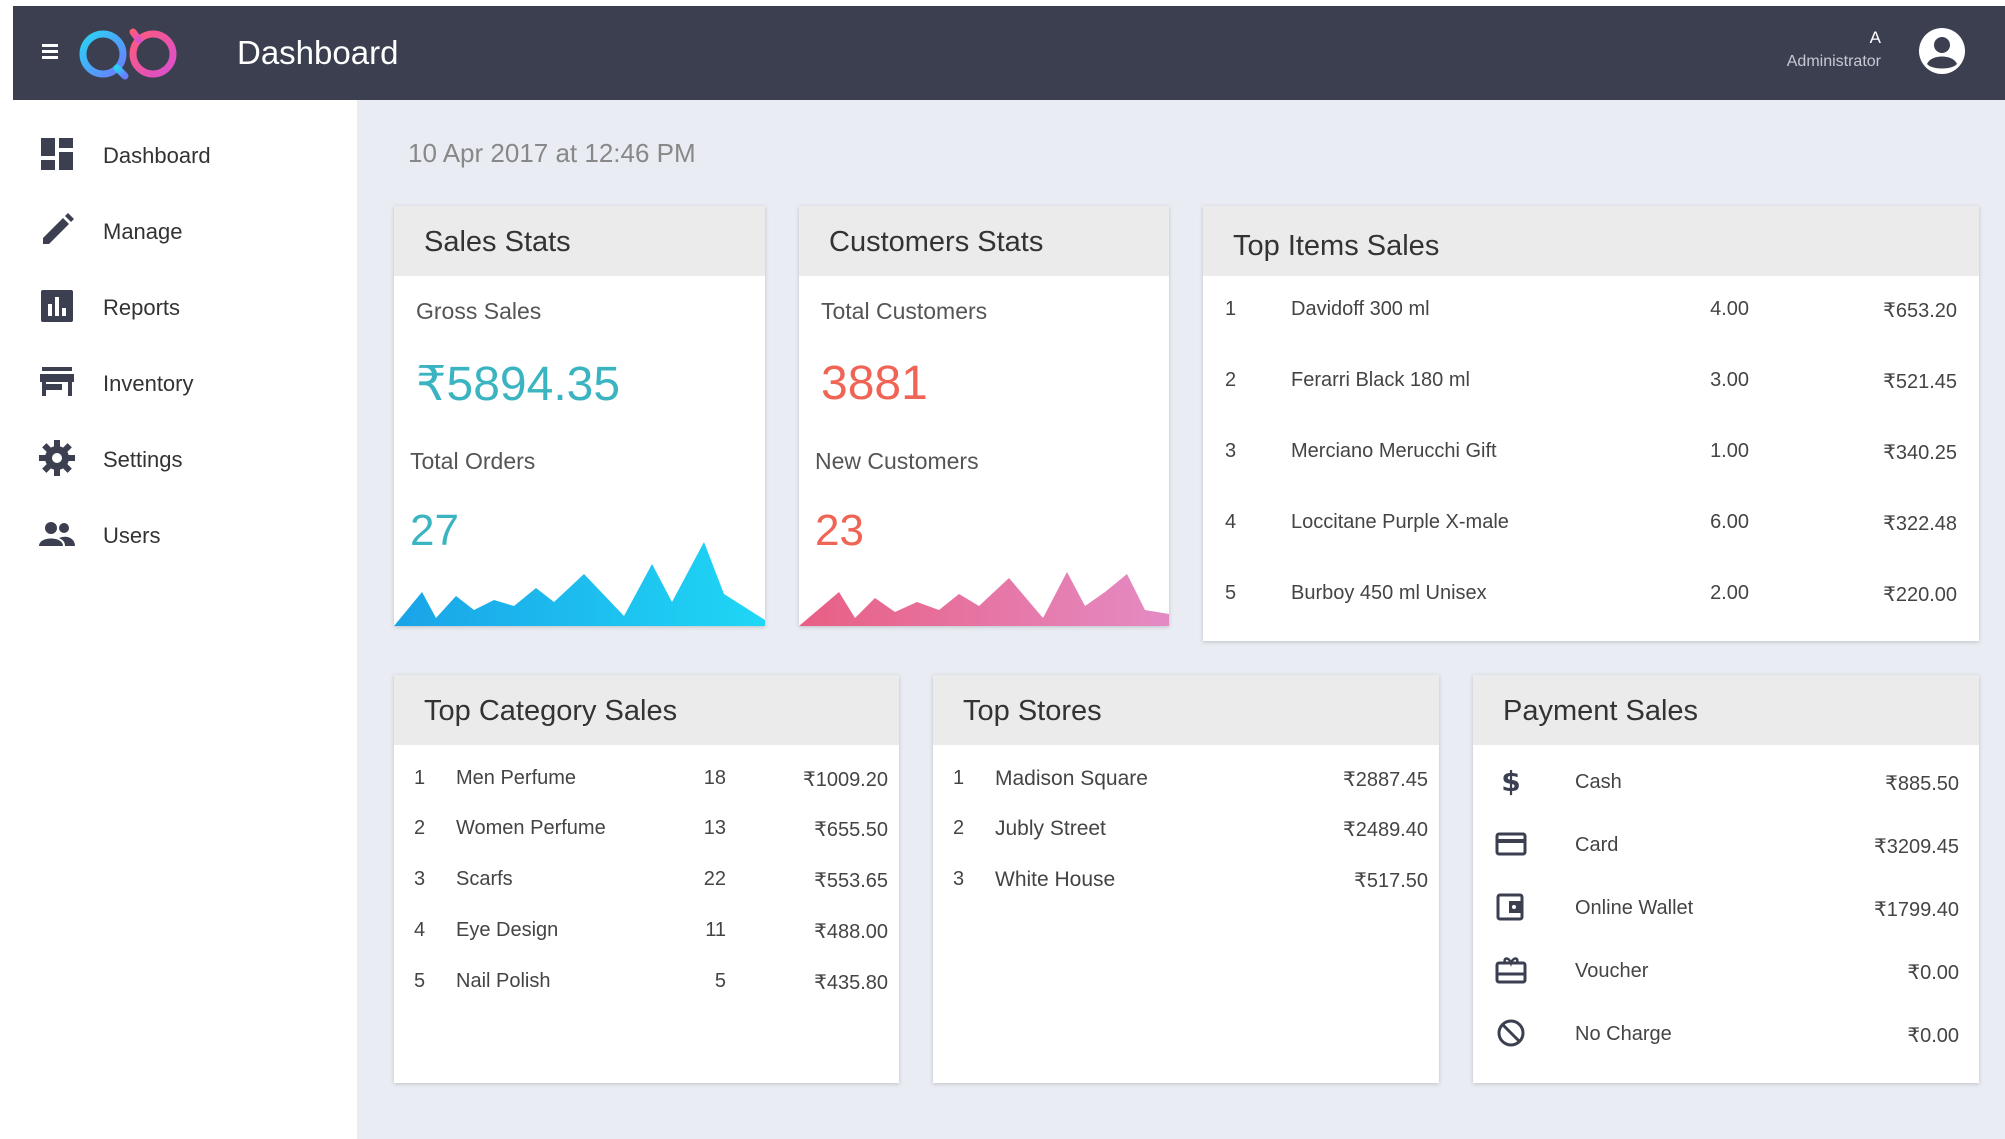 Image resolution: width=2005 pixels, height=1139 pixels. I want to click on sidebar-item-label: Settings, so click(143, 459).